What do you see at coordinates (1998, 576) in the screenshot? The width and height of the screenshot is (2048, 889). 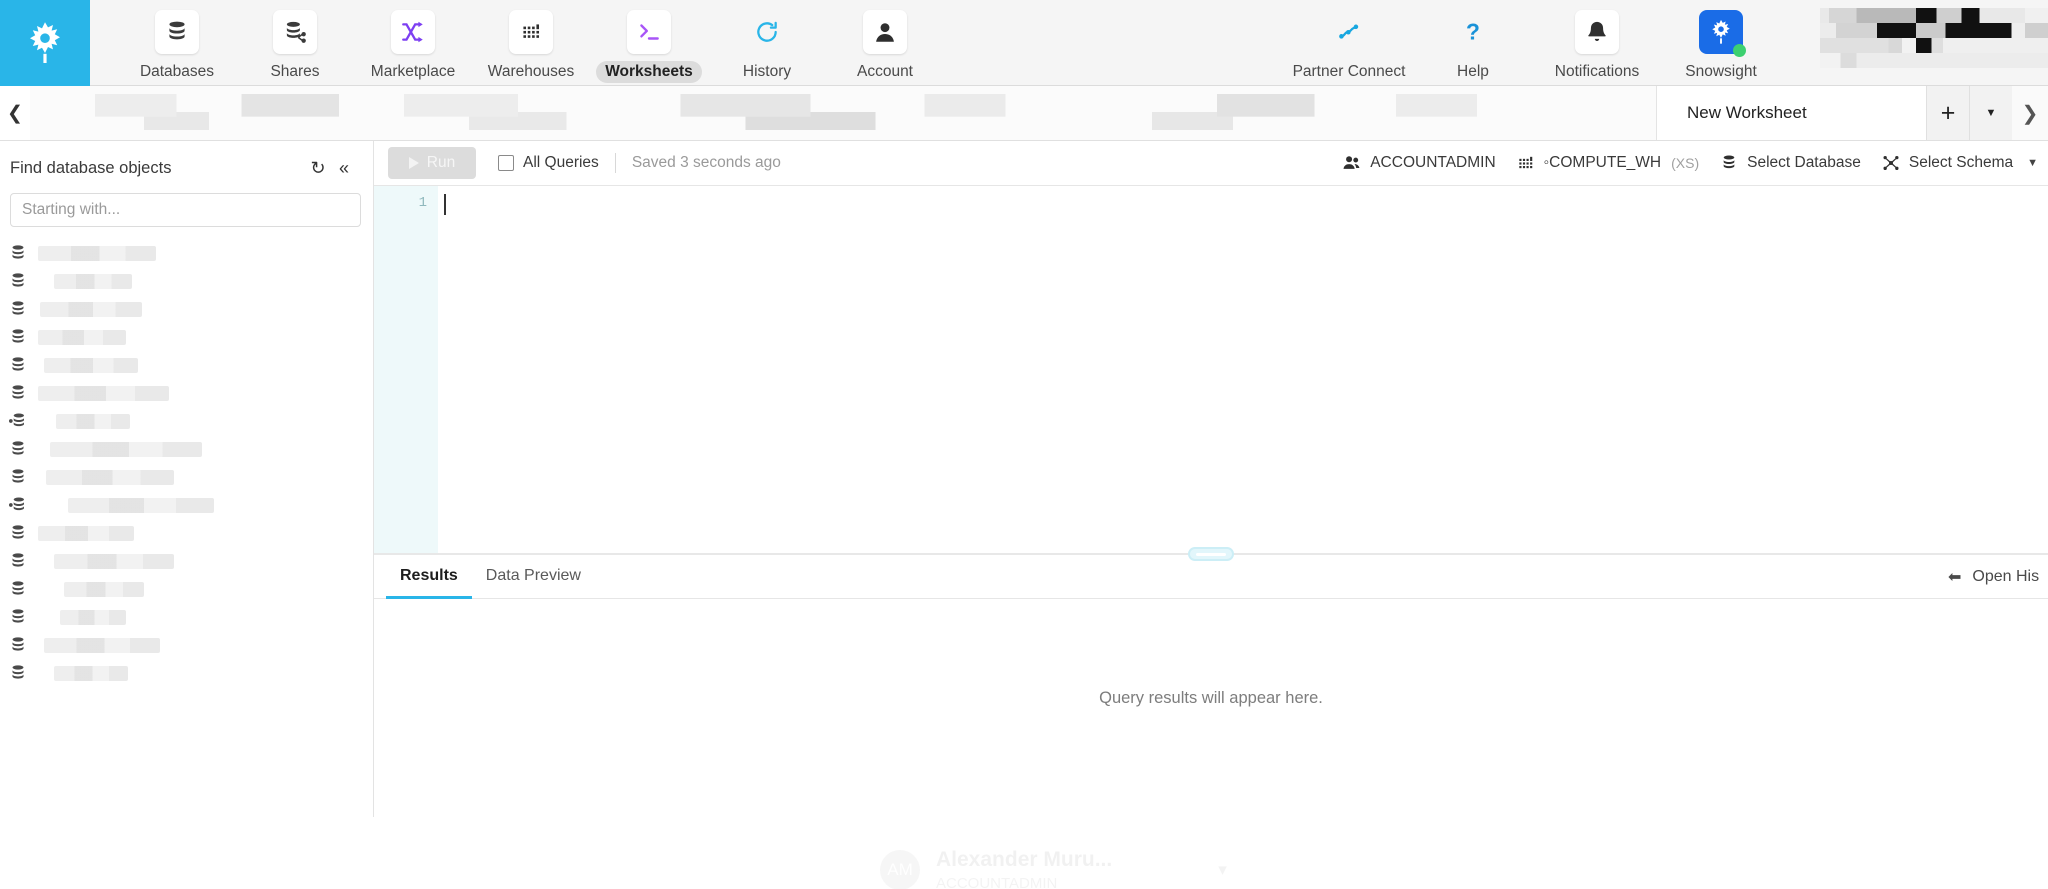 I see `open-history-button: ⬅ Open His` at bounding box center [1998, 576].